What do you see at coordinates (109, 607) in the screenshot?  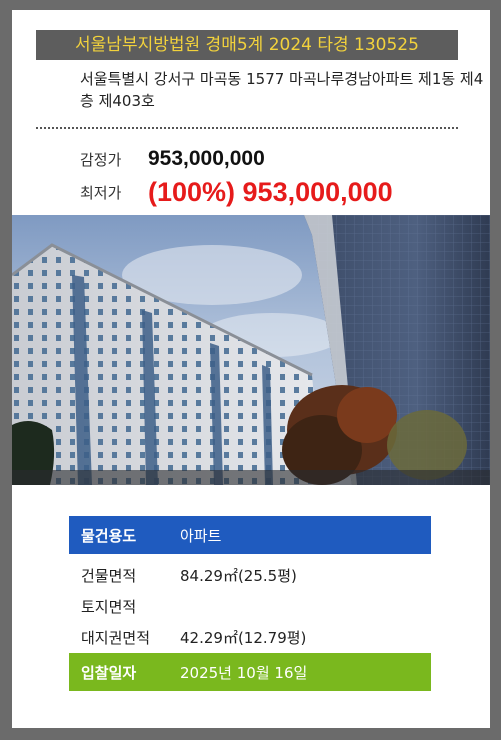 I see `land-area-label: 토지면적` at bounding box center [109, 607].